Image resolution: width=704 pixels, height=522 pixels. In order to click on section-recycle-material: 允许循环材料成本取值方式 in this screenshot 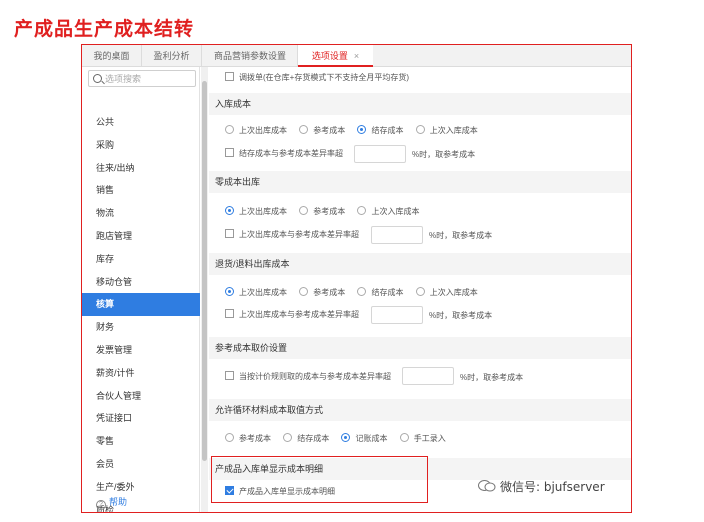, I will do `click(420, 410)`.